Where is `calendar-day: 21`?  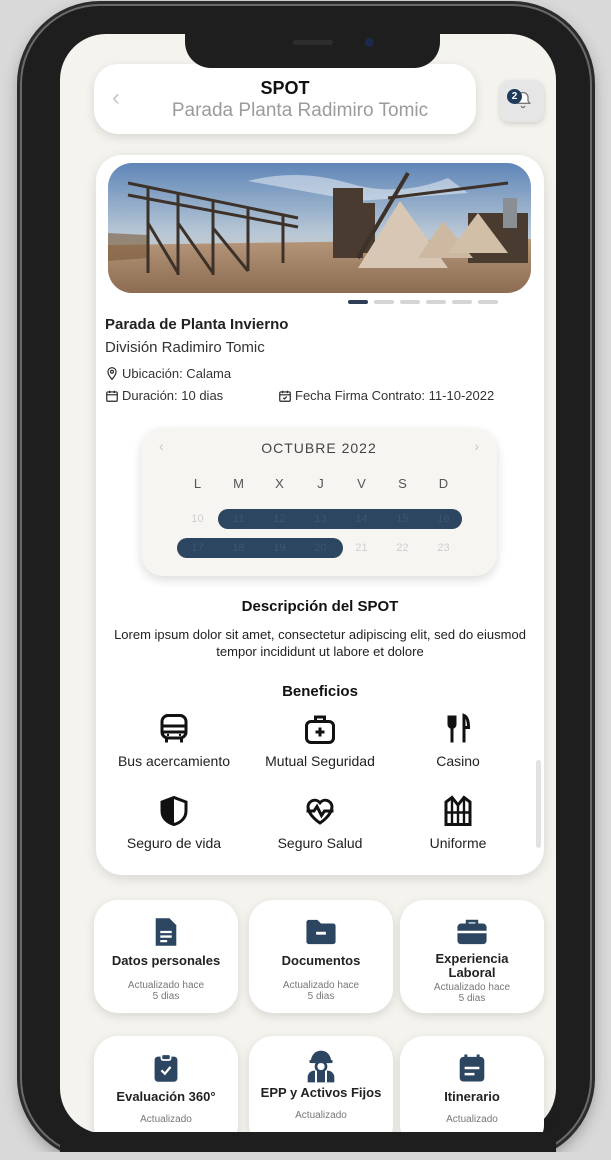 calendar-day: 21 is located at coordinates (361, 548).